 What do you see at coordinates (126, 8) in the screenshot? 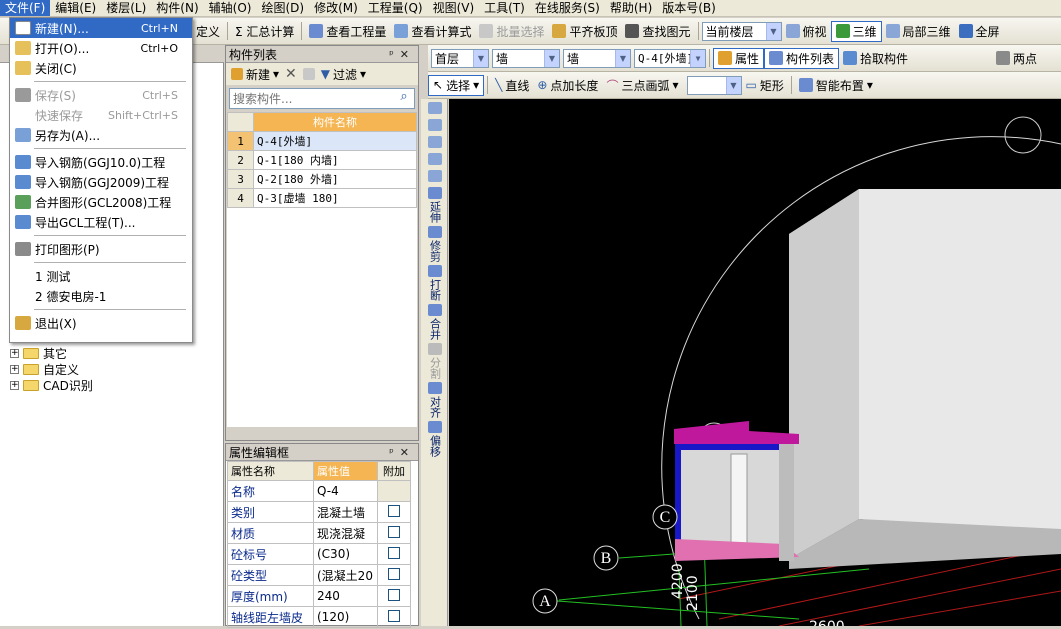
I see `menu-item: 楼层(L)` at bounding box center [126, 8].